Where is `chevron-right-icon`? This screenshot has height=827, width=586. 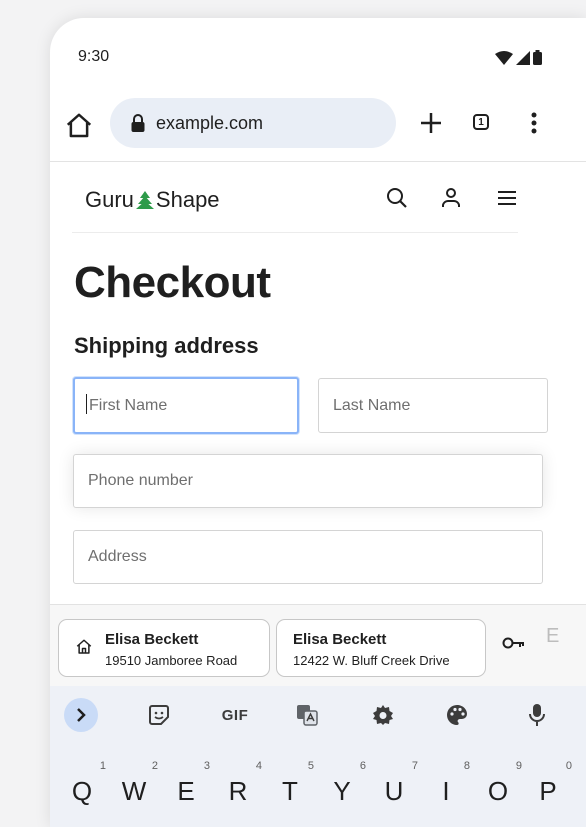 chevron-right-icon is located at coordinates (81, 715).